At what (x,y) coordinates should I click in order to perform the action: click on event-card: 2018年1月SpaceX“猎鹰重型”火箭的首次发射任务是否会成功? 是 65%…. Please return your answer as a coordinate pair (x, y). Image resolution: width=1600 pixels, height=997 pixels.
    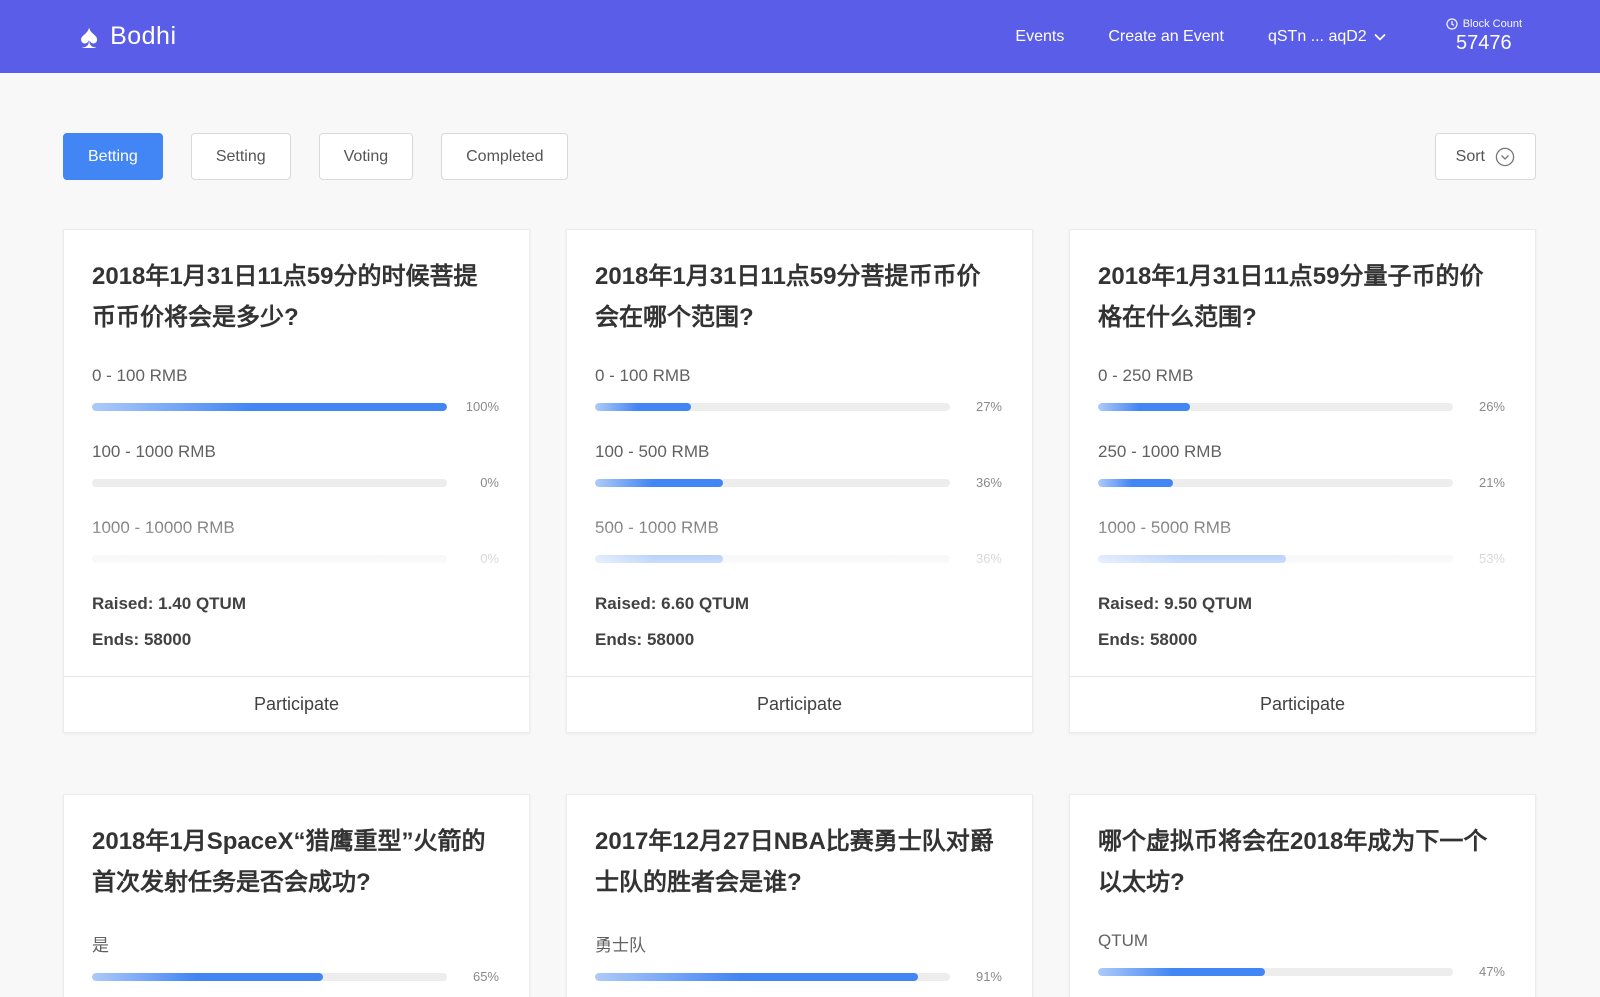
    Looking at the image, I should click on (296, 895).